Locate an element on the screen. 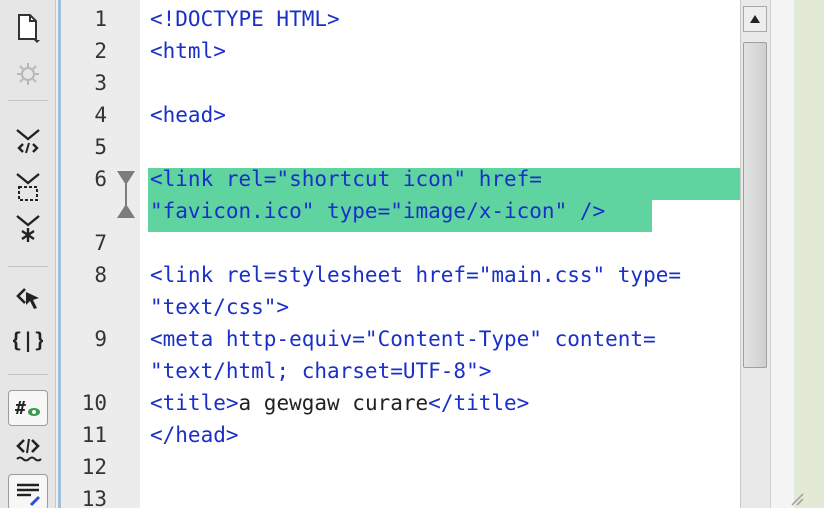 The width and height of the screenshot is (824, 508). line-number: 10 is located at coordinates (94, 403).